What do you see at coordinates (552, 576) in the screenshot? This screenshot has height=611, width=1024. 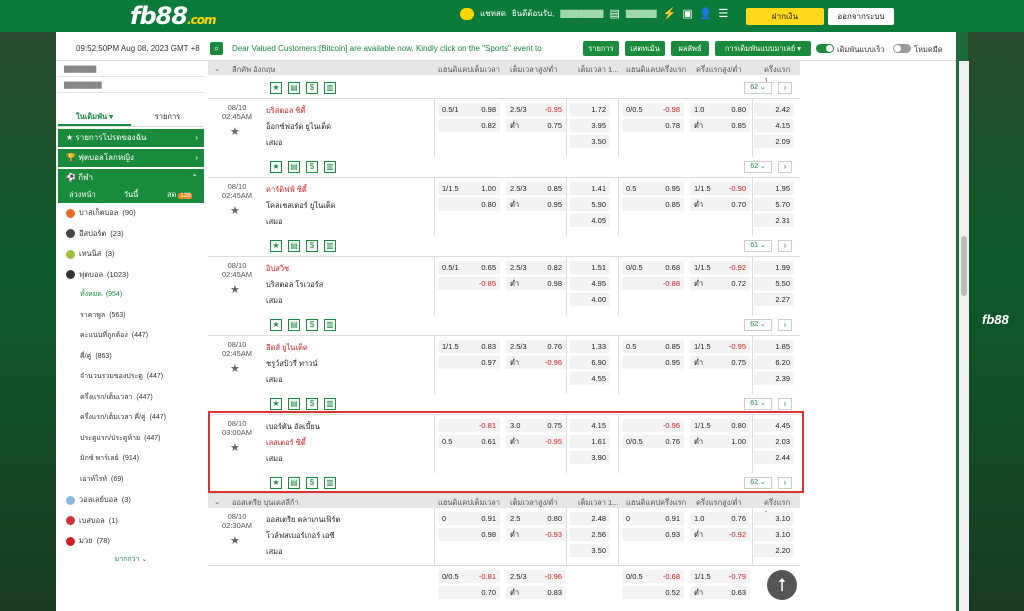 I see `odds-value: -0.96` at bounding box center [552, 576].